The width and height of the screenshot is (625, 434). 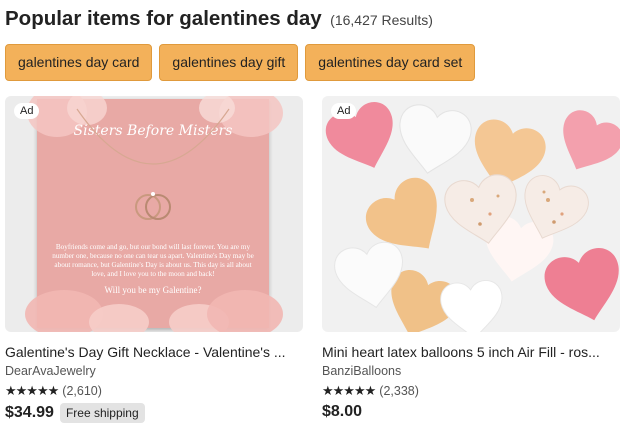 What do you see at coordinates (399, 391) in the screenshot?
I see `review-count: (2,338)` at bounding box center [399, 391].